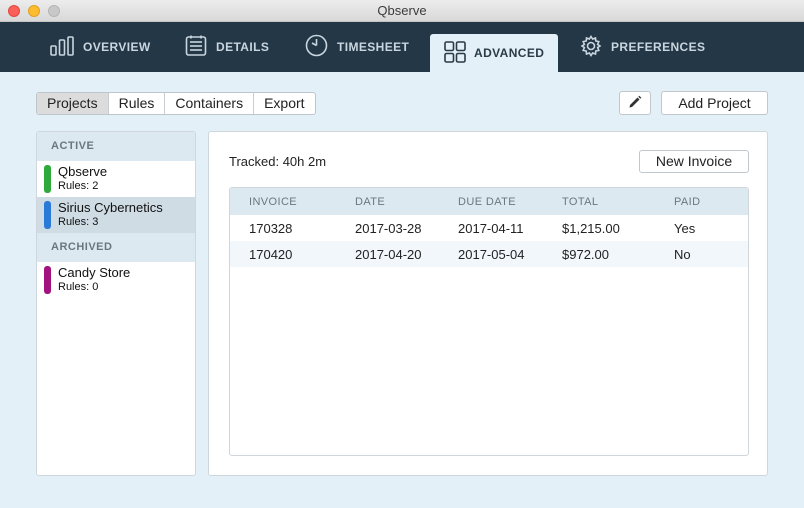 The width and height of the screenshot is (804, 508). What do you see at coordinates (491, 254) in the screenshot?
I see `invoice-due-date: 2017-05-04` at bounding box center [491, 254].